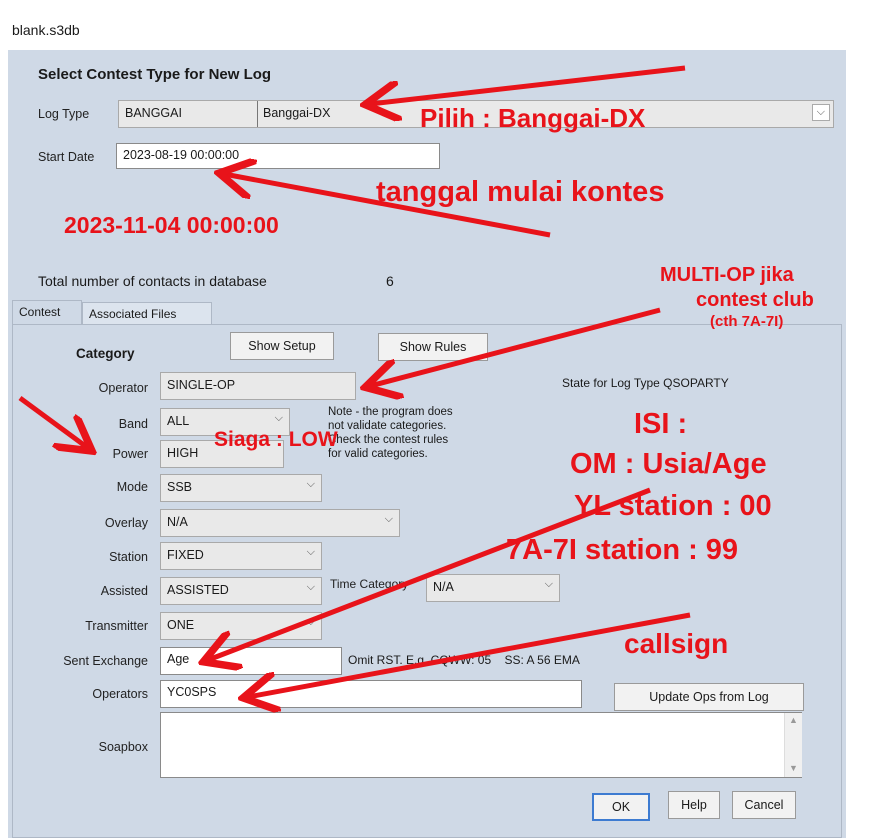 The width and height of the screenshot is (882, 838). I want to click on annotation-multi-op: MULTI-OP jika, so click(727, 275).